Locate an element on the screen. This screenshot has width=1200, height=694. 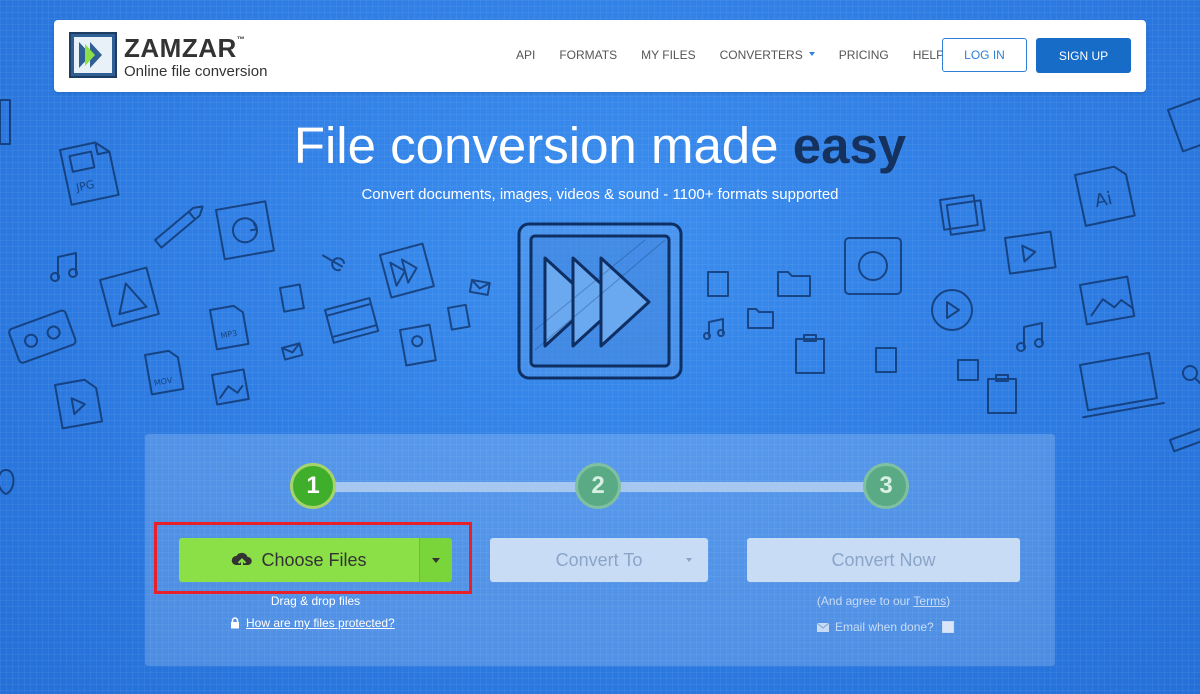
refresh-circle-icon is located at coordinates (873, 266).